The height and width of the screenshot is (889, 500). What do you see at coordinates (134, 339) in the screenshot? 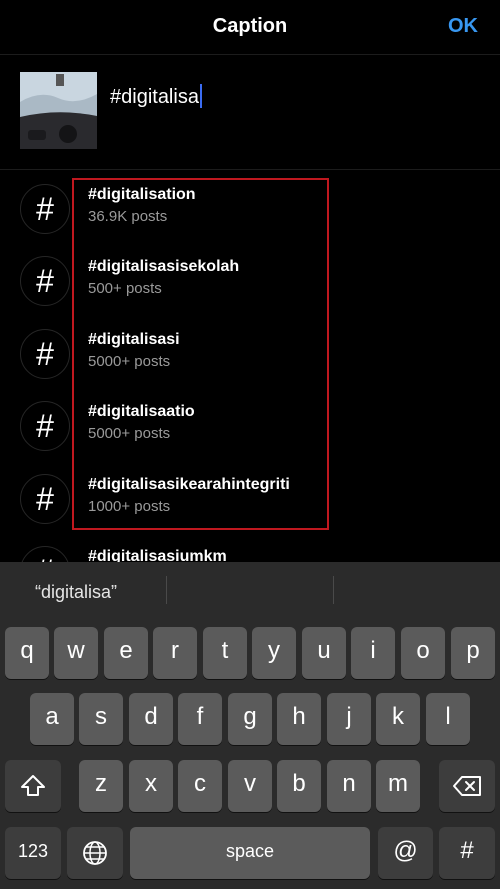
I see `hashtag-name: #digitalisasi` at bounding box center [134, 339].